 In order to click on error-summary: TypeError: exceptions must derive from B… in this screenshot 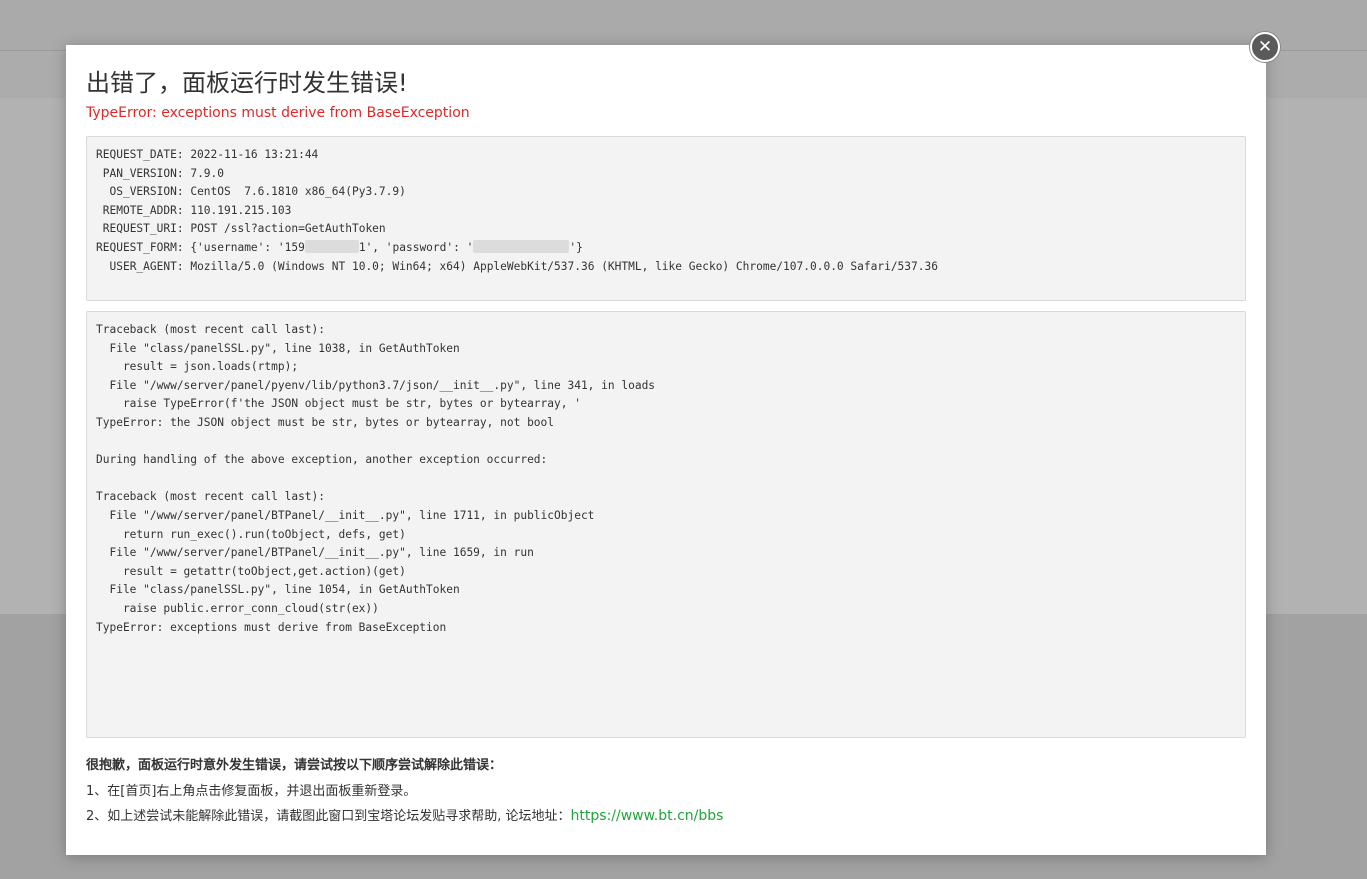, I will do `click(278, 113)`.